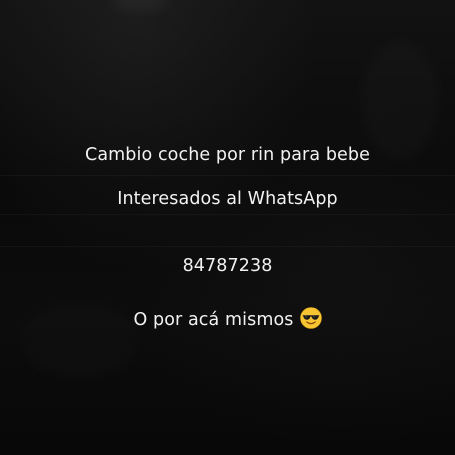 The image size is (455, 455). What do you see at coordinates (227, 266) in the screenshot?
I see `post-phone-number: 84787238` at bounding box center [227, 266].